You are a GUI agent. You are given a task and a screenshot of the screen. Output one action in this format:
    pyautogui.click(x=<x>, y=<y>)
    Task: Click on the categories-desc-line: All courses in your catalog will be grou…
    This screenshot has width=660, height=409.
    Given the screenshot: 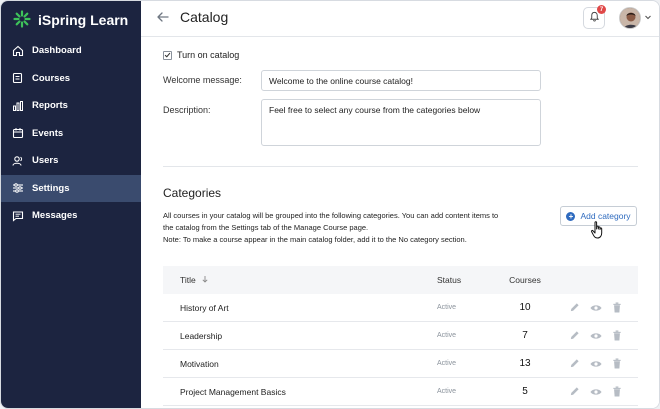 What is the action you would take?
    pyautogui.click(x=331, y=215)
    